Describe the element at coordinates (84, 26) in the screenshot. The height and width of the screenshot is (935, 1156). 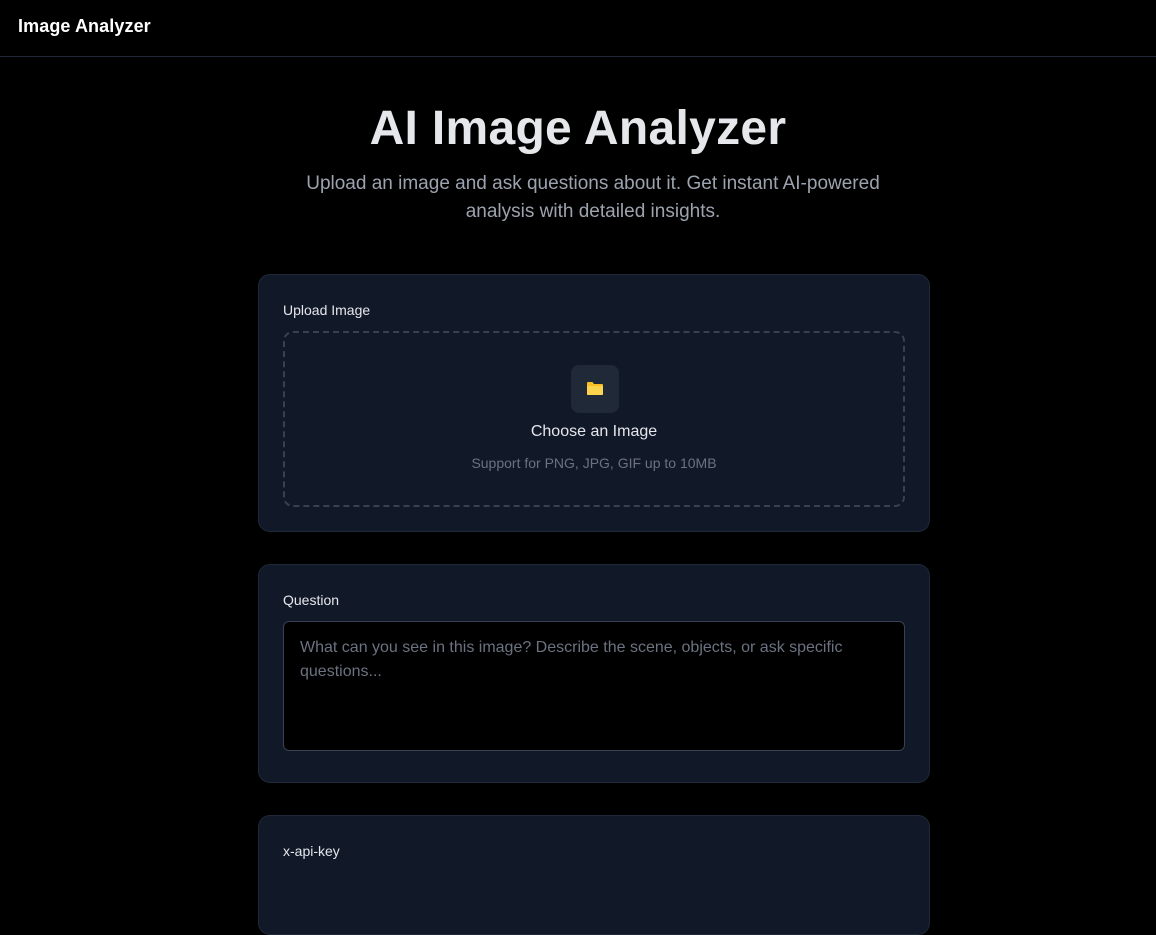
I see `app-brand: Image Analyzer` at that location.